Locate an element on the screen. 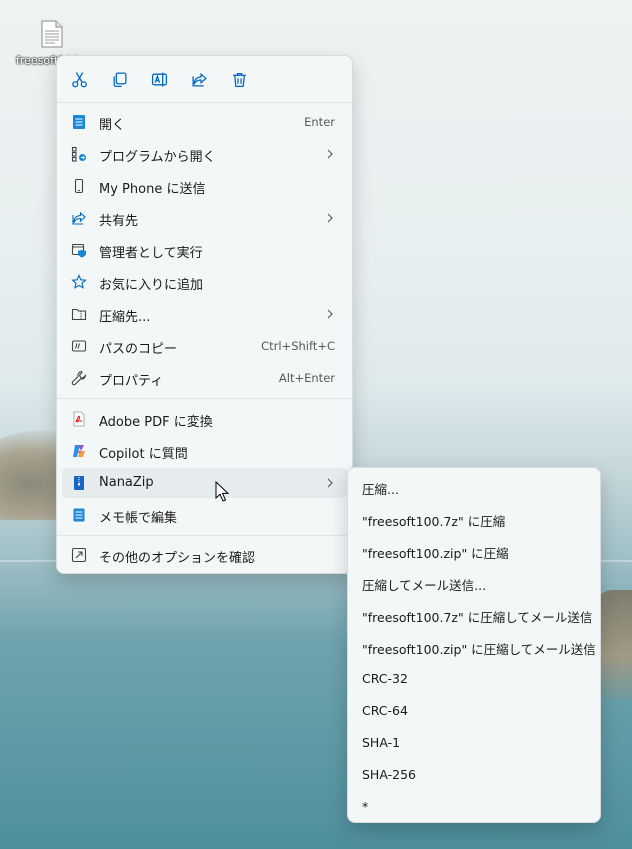 Image resolution: width=632 pixels, height=849 pixels. copy-icon is located at coordinates (120, 79).